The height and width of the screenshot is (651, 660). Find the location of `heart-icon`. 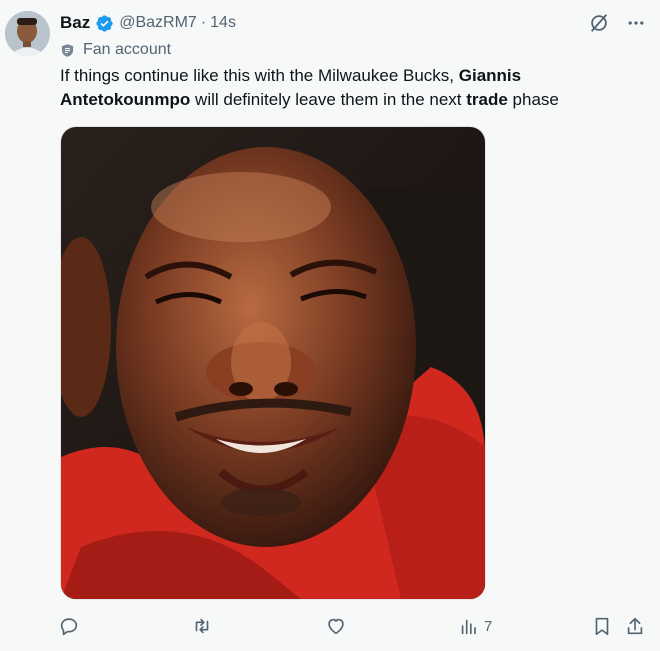

heart-icon is located at coordinates (336, 626).